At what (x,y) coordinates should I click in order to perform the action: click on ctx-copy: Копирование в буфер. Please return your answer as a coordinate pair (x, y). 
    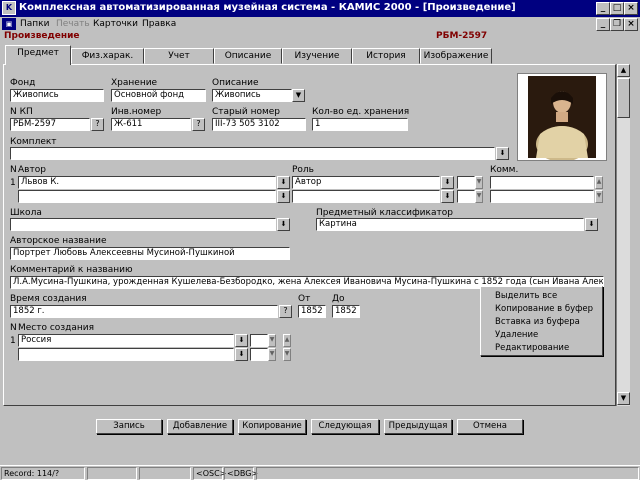
    Looking at the image, I should click on (544, 309).